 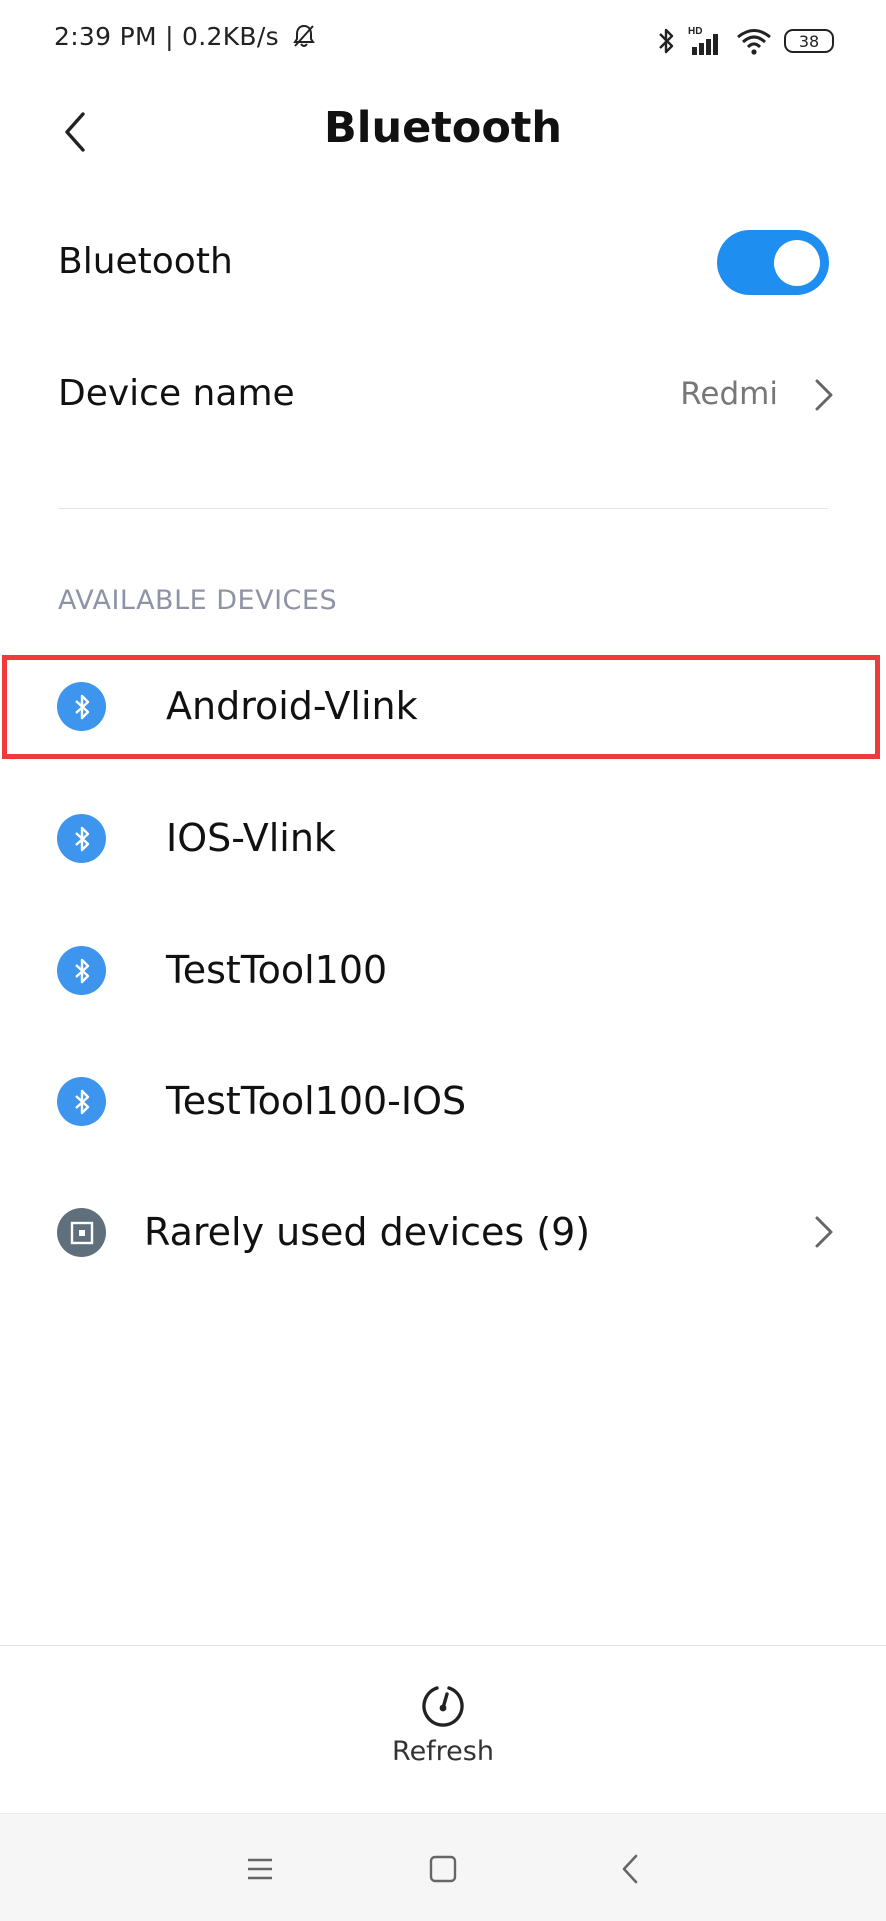 I want to click on battery-icon: 38, so click(x=809, y=41).